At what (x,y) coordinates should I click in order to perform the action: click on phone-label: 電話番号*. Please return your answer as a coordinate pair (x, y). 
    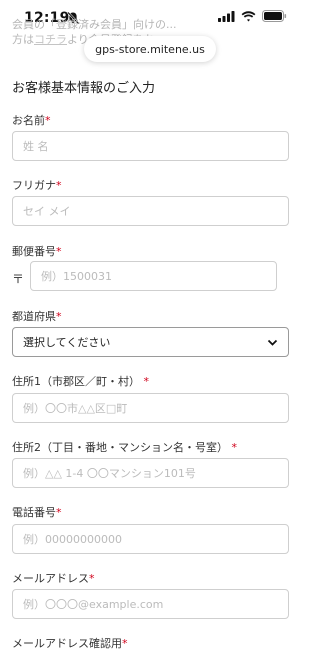
    Looking at the image, I should click on (37, 512).